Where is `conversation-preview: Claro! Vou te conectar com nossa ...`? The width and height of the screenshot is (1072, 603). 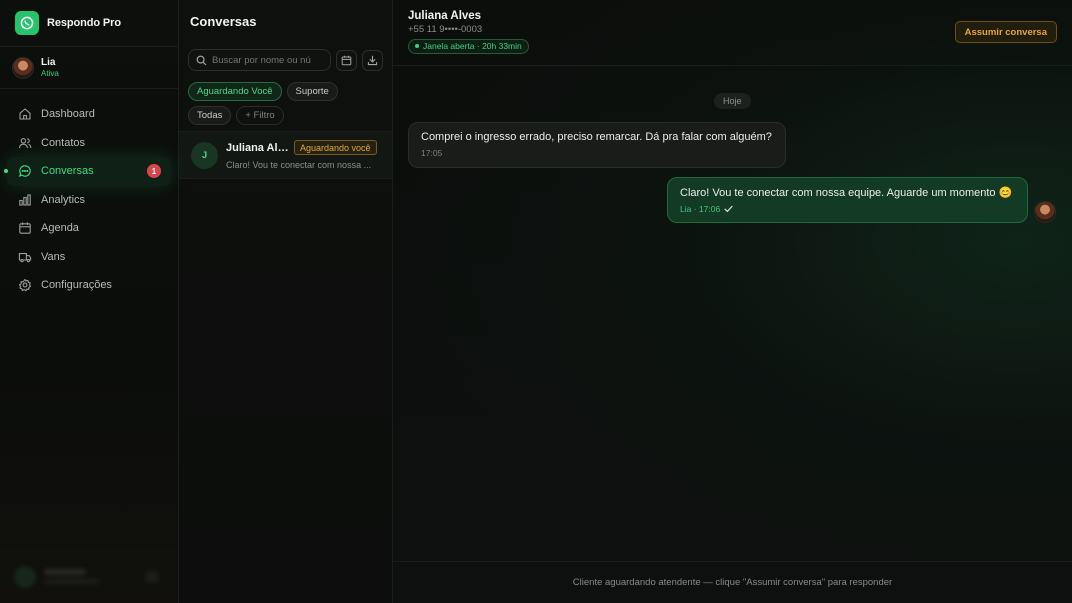 conversation-preview: Claro! Vou te conectar com nossa ... is located at coordinates (299, 165).